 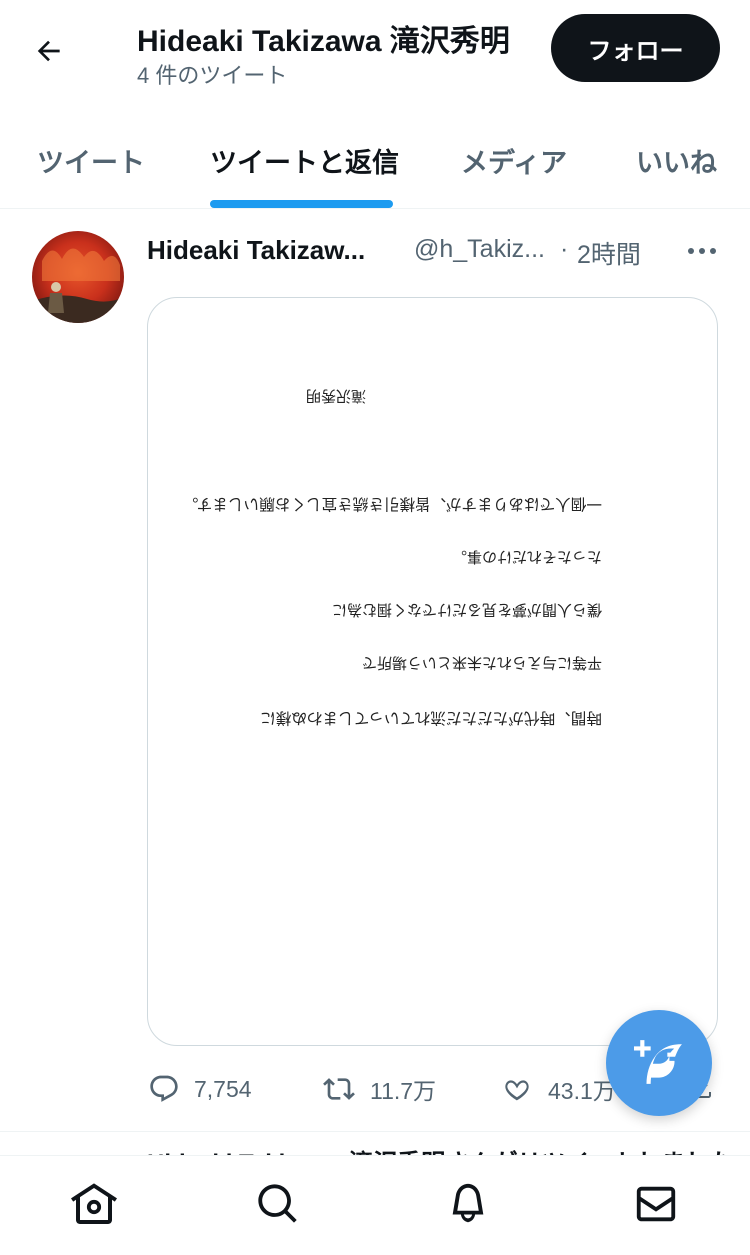 What do you see at coordinates (78, 277) in the screenshot?
I see `avatar` at bounding box center [78, 277].